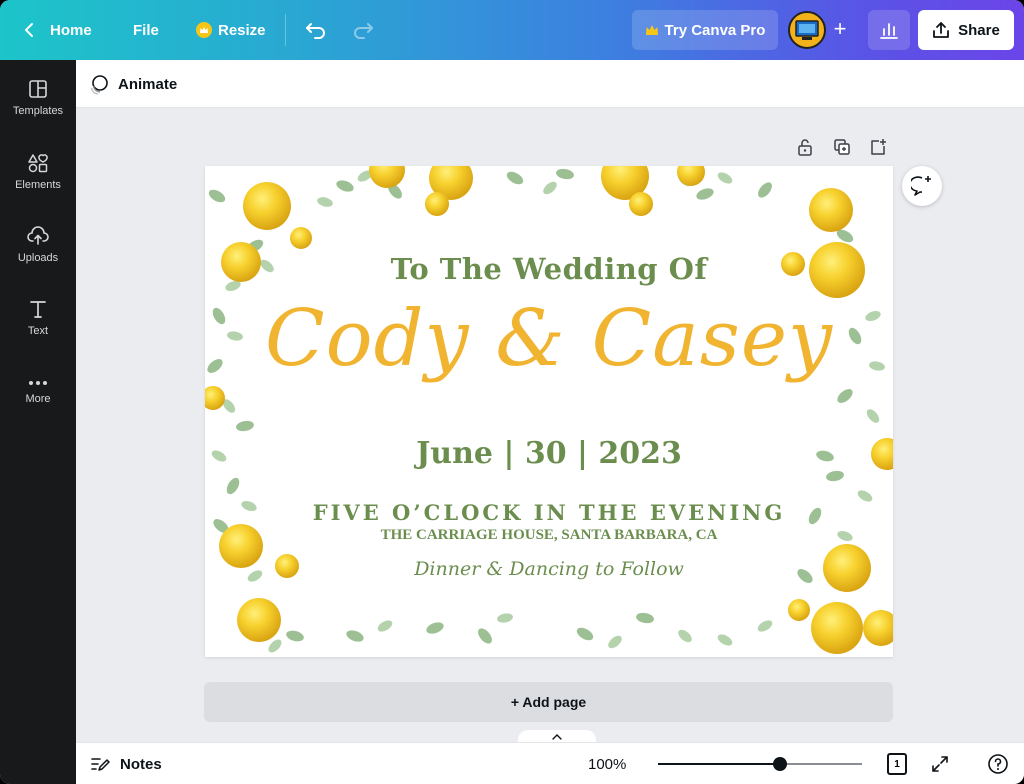  What do you see at coordinates (71, 30) in the screenshot?
I see `home-label: Home` at bounding box center [71, 30].